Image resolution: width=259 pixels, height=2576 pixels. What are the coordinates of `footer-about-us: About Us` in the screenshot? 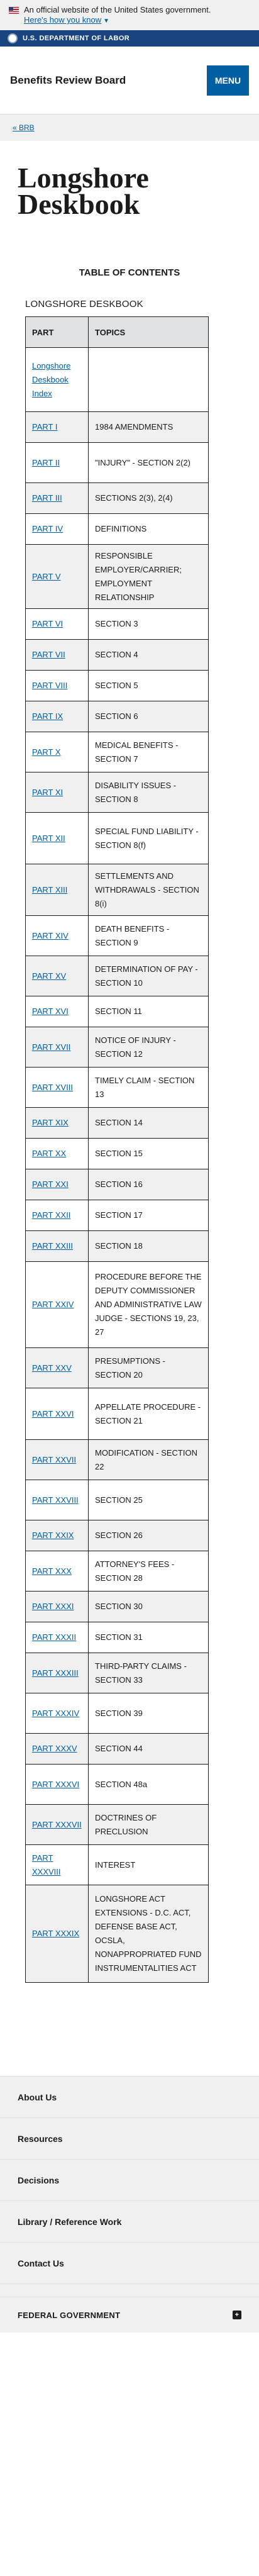 It's located at (129, 2097).